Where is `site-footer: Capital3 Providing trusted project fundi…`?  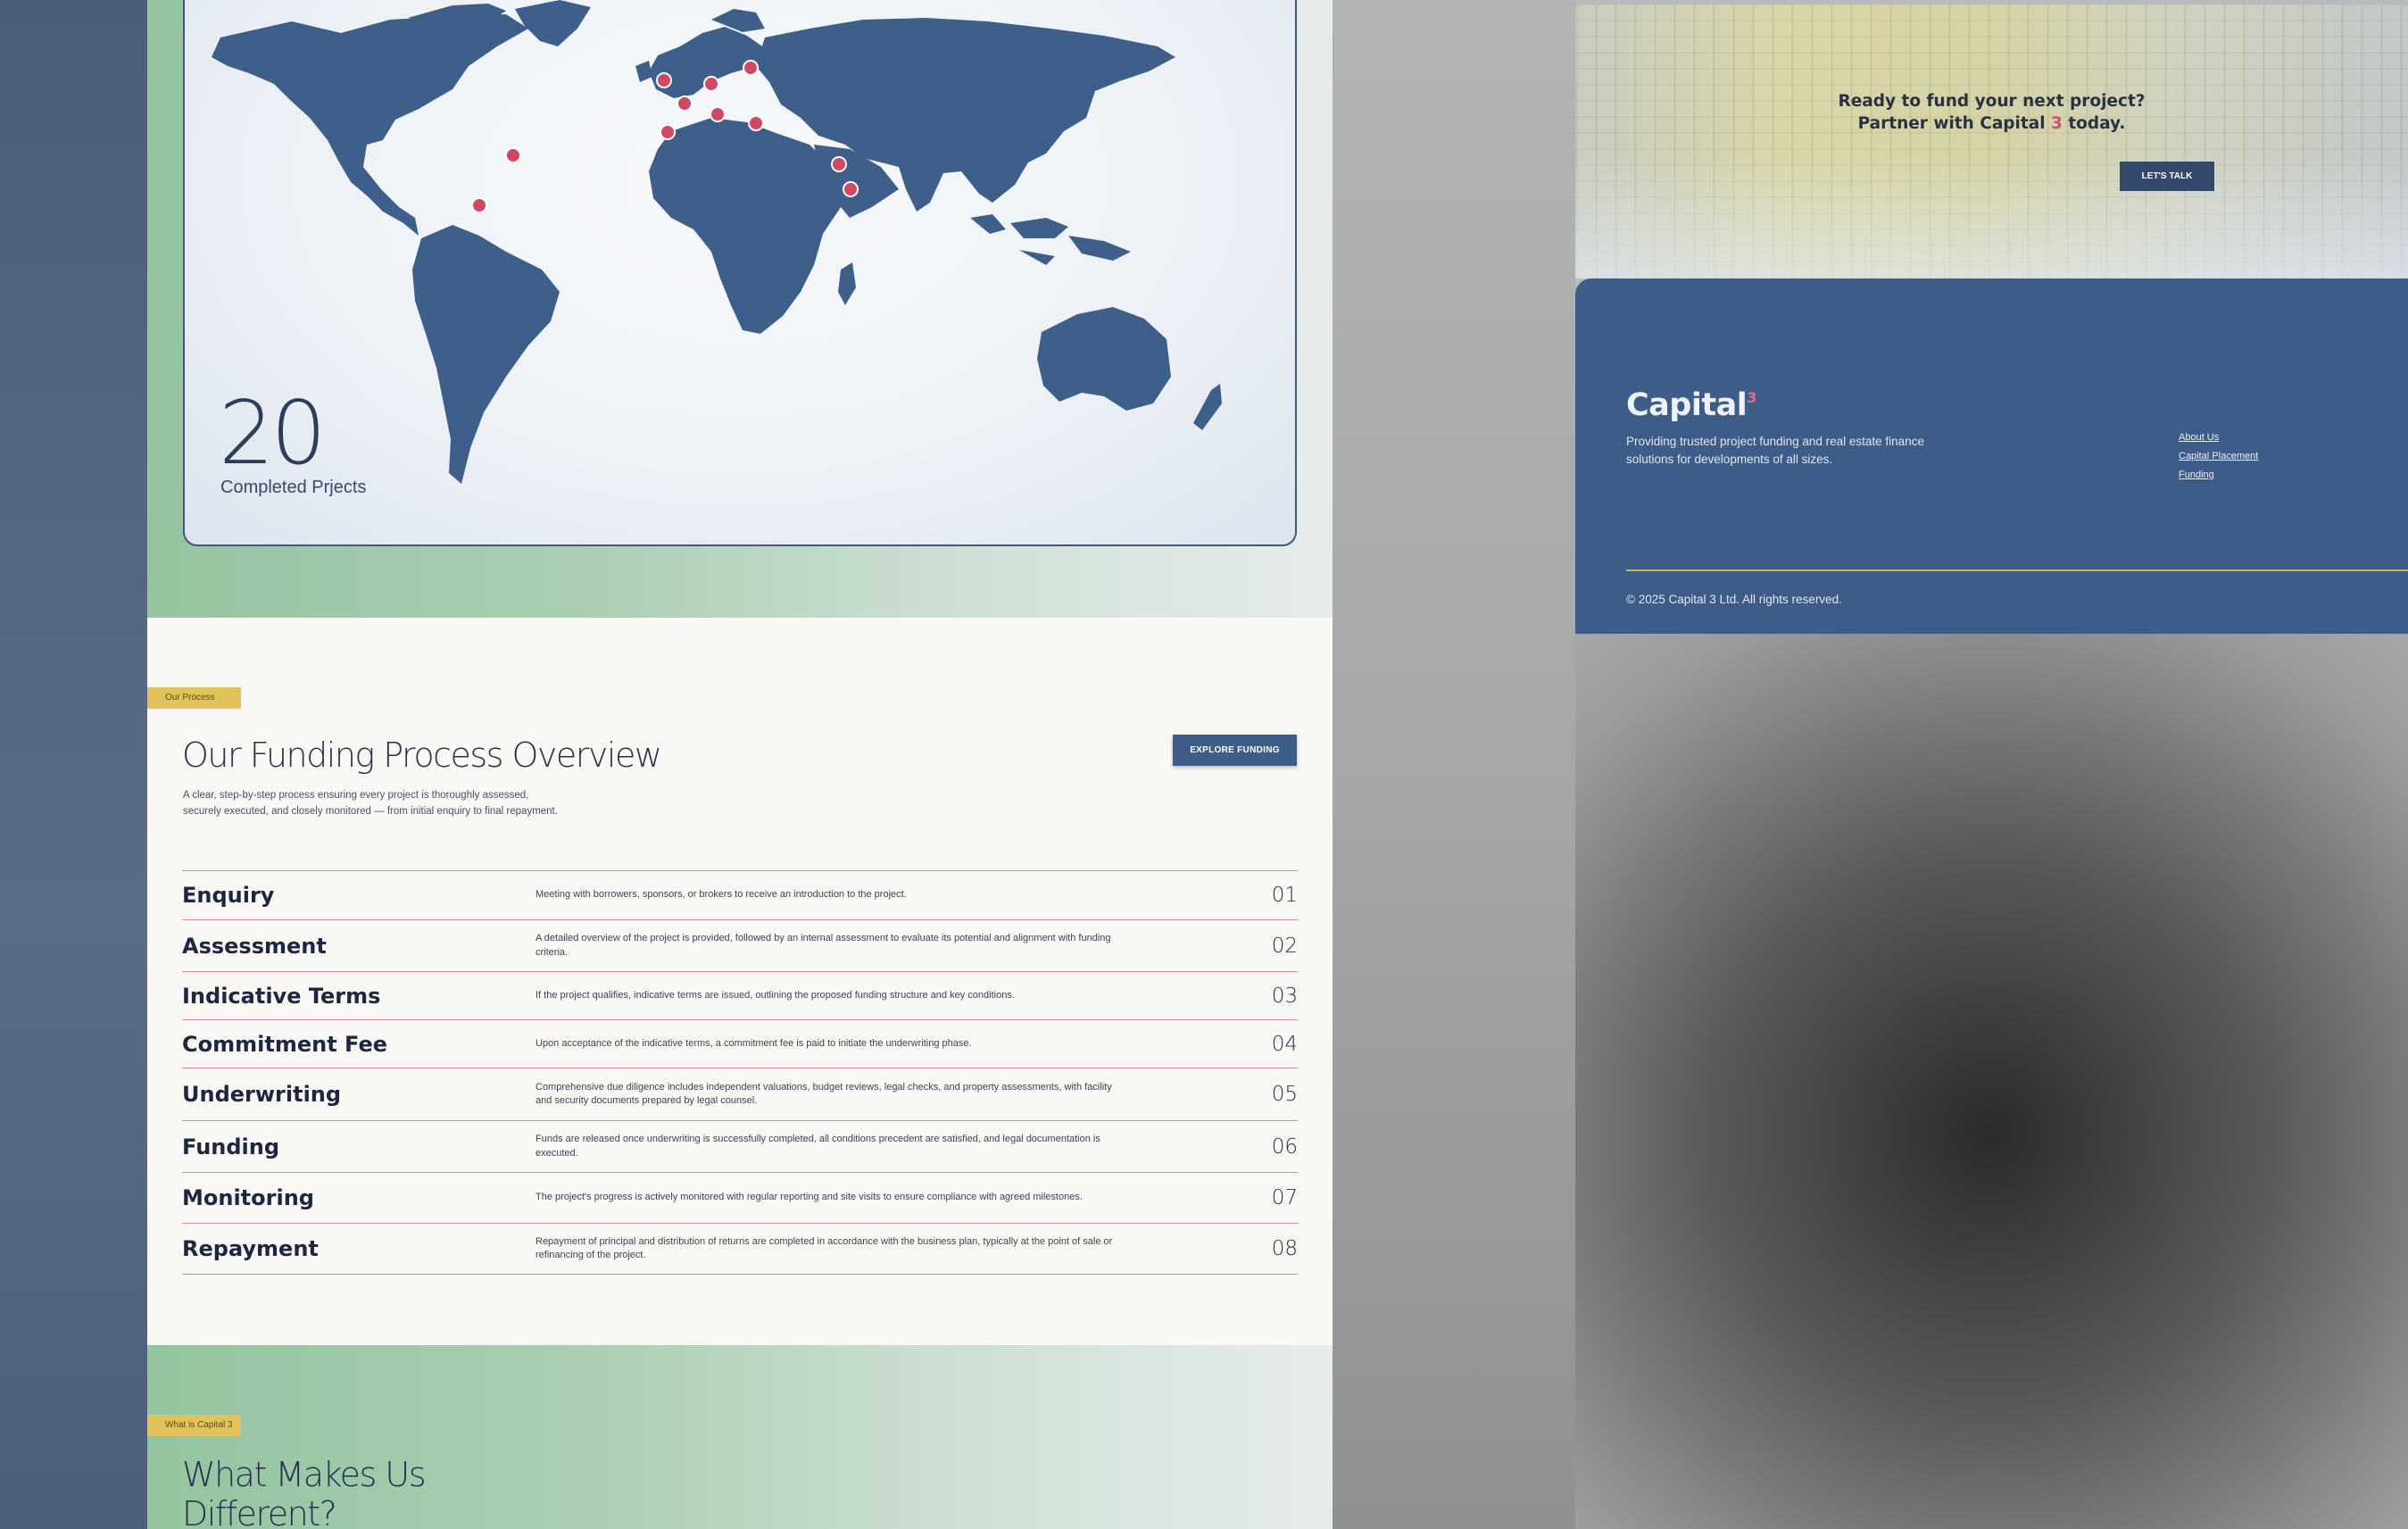
site-footer: Capital3 Providing trusted project fundi… is located at coordinates (1991, 456).